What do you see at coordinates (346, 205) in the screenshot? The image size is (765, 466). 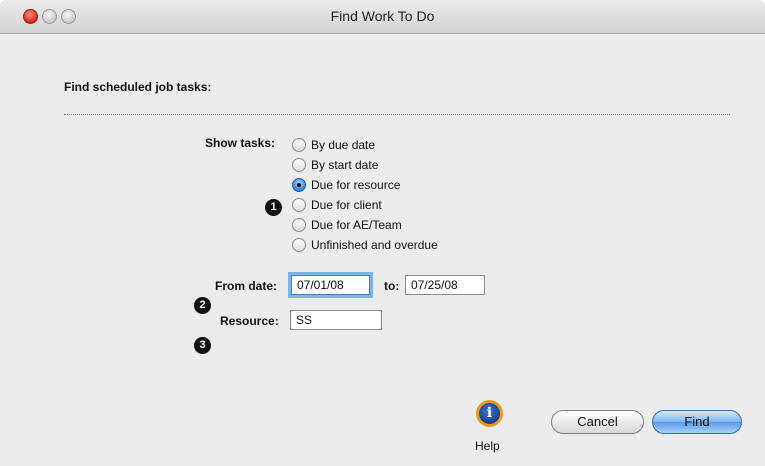 I see `radio-label: Due for client` at bounding box center [346, 205].